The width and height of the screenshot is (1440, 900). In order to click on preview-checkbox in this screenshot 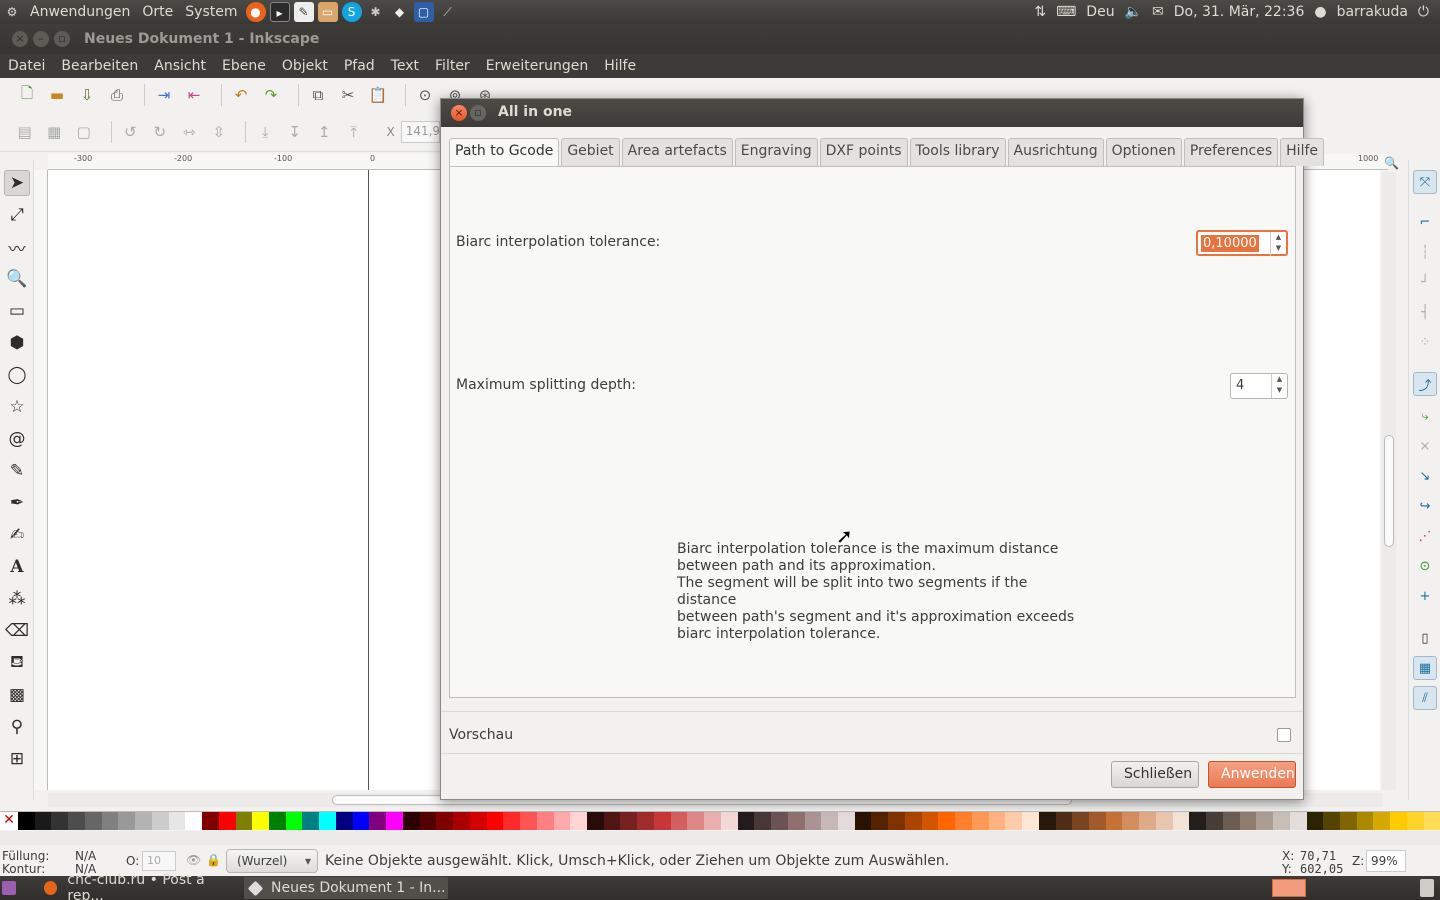, I will do `click(1284, 735)`.